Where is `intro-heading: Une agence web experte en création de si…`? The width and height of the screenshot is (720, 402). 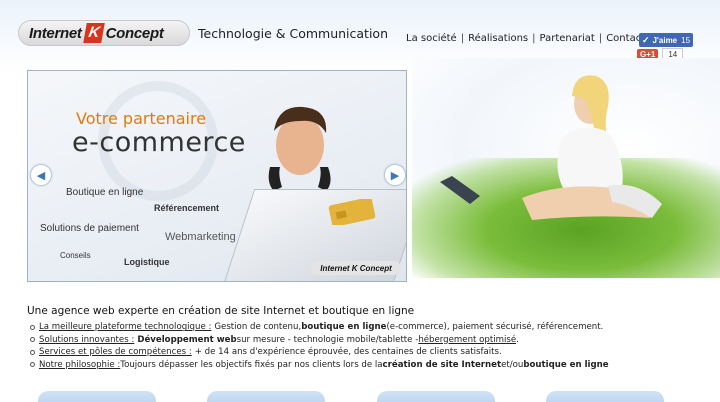
intro-heading: Une agence web experte en création de si… is located at coordinates (221, 311).